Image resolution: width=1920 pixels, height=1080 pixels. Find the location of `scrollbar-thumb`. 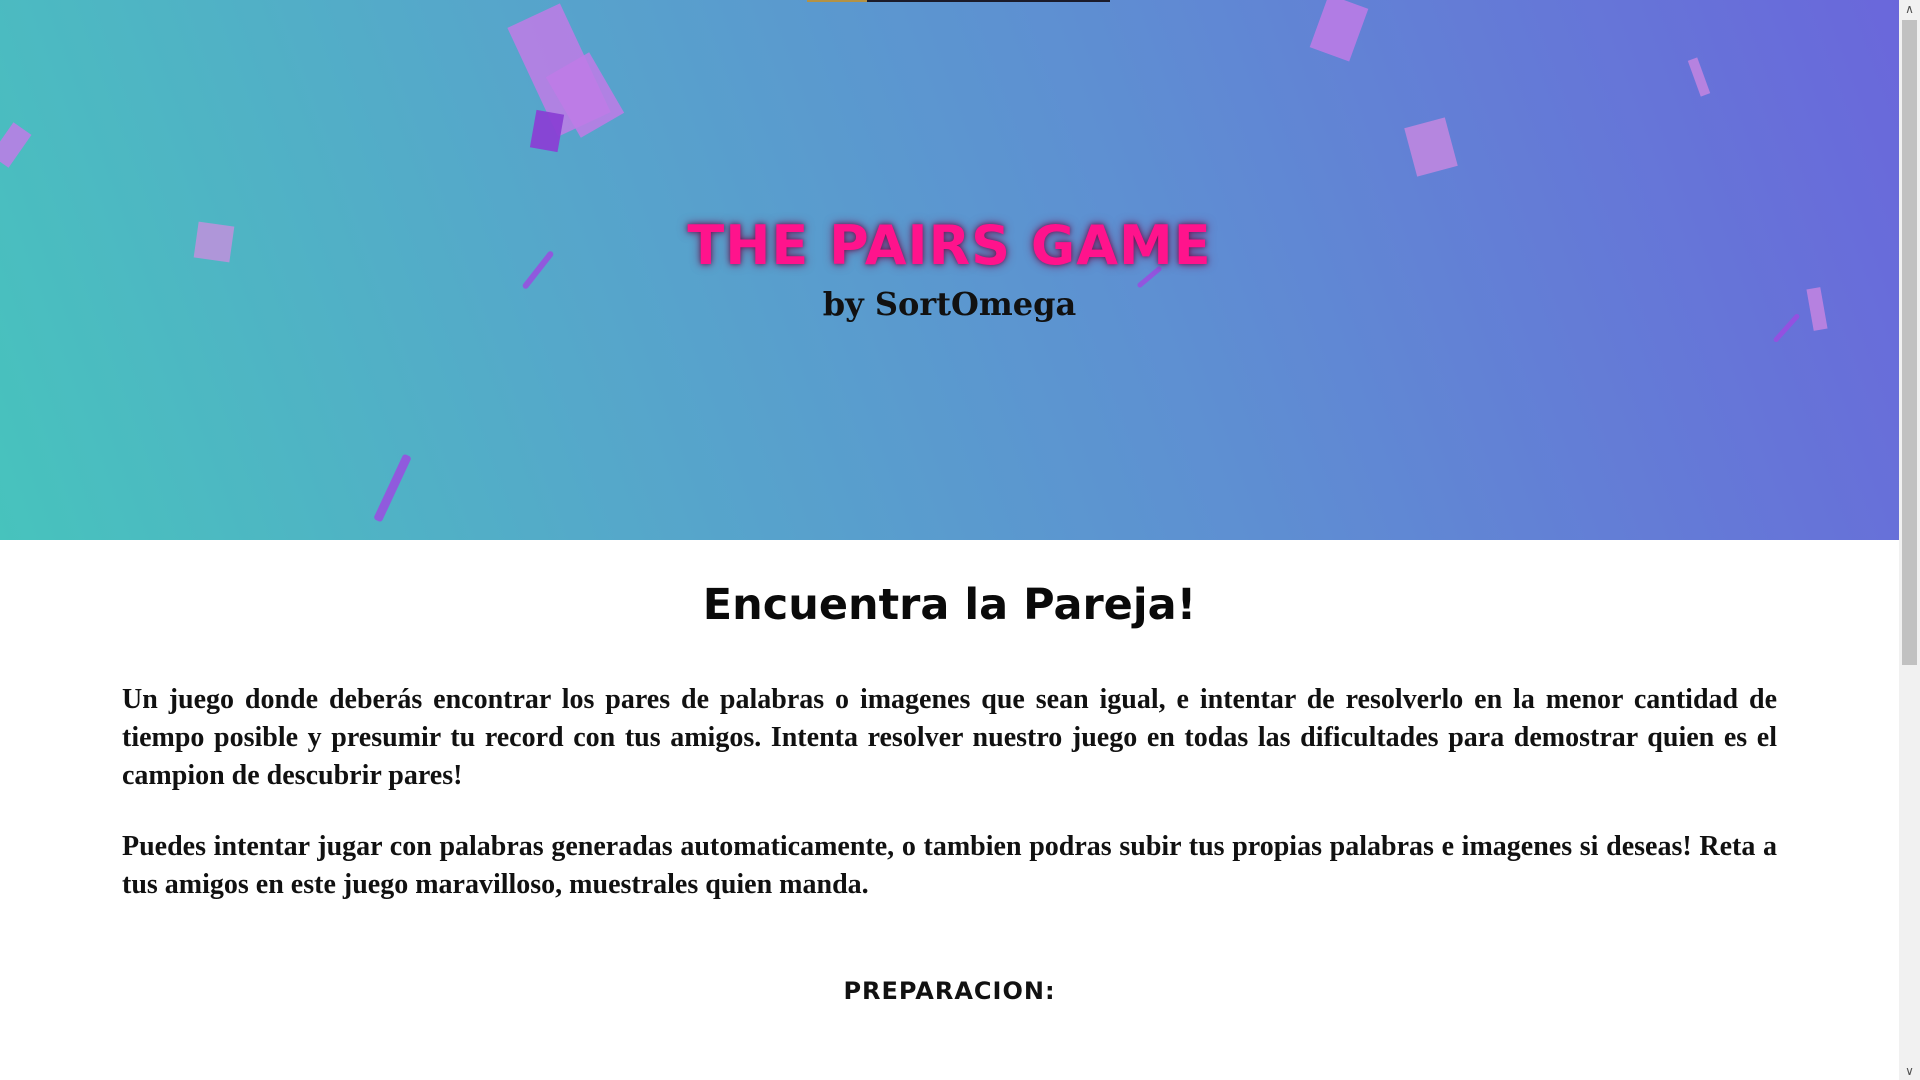

scrollbar-thumb is located at coordinates (1909, 342).